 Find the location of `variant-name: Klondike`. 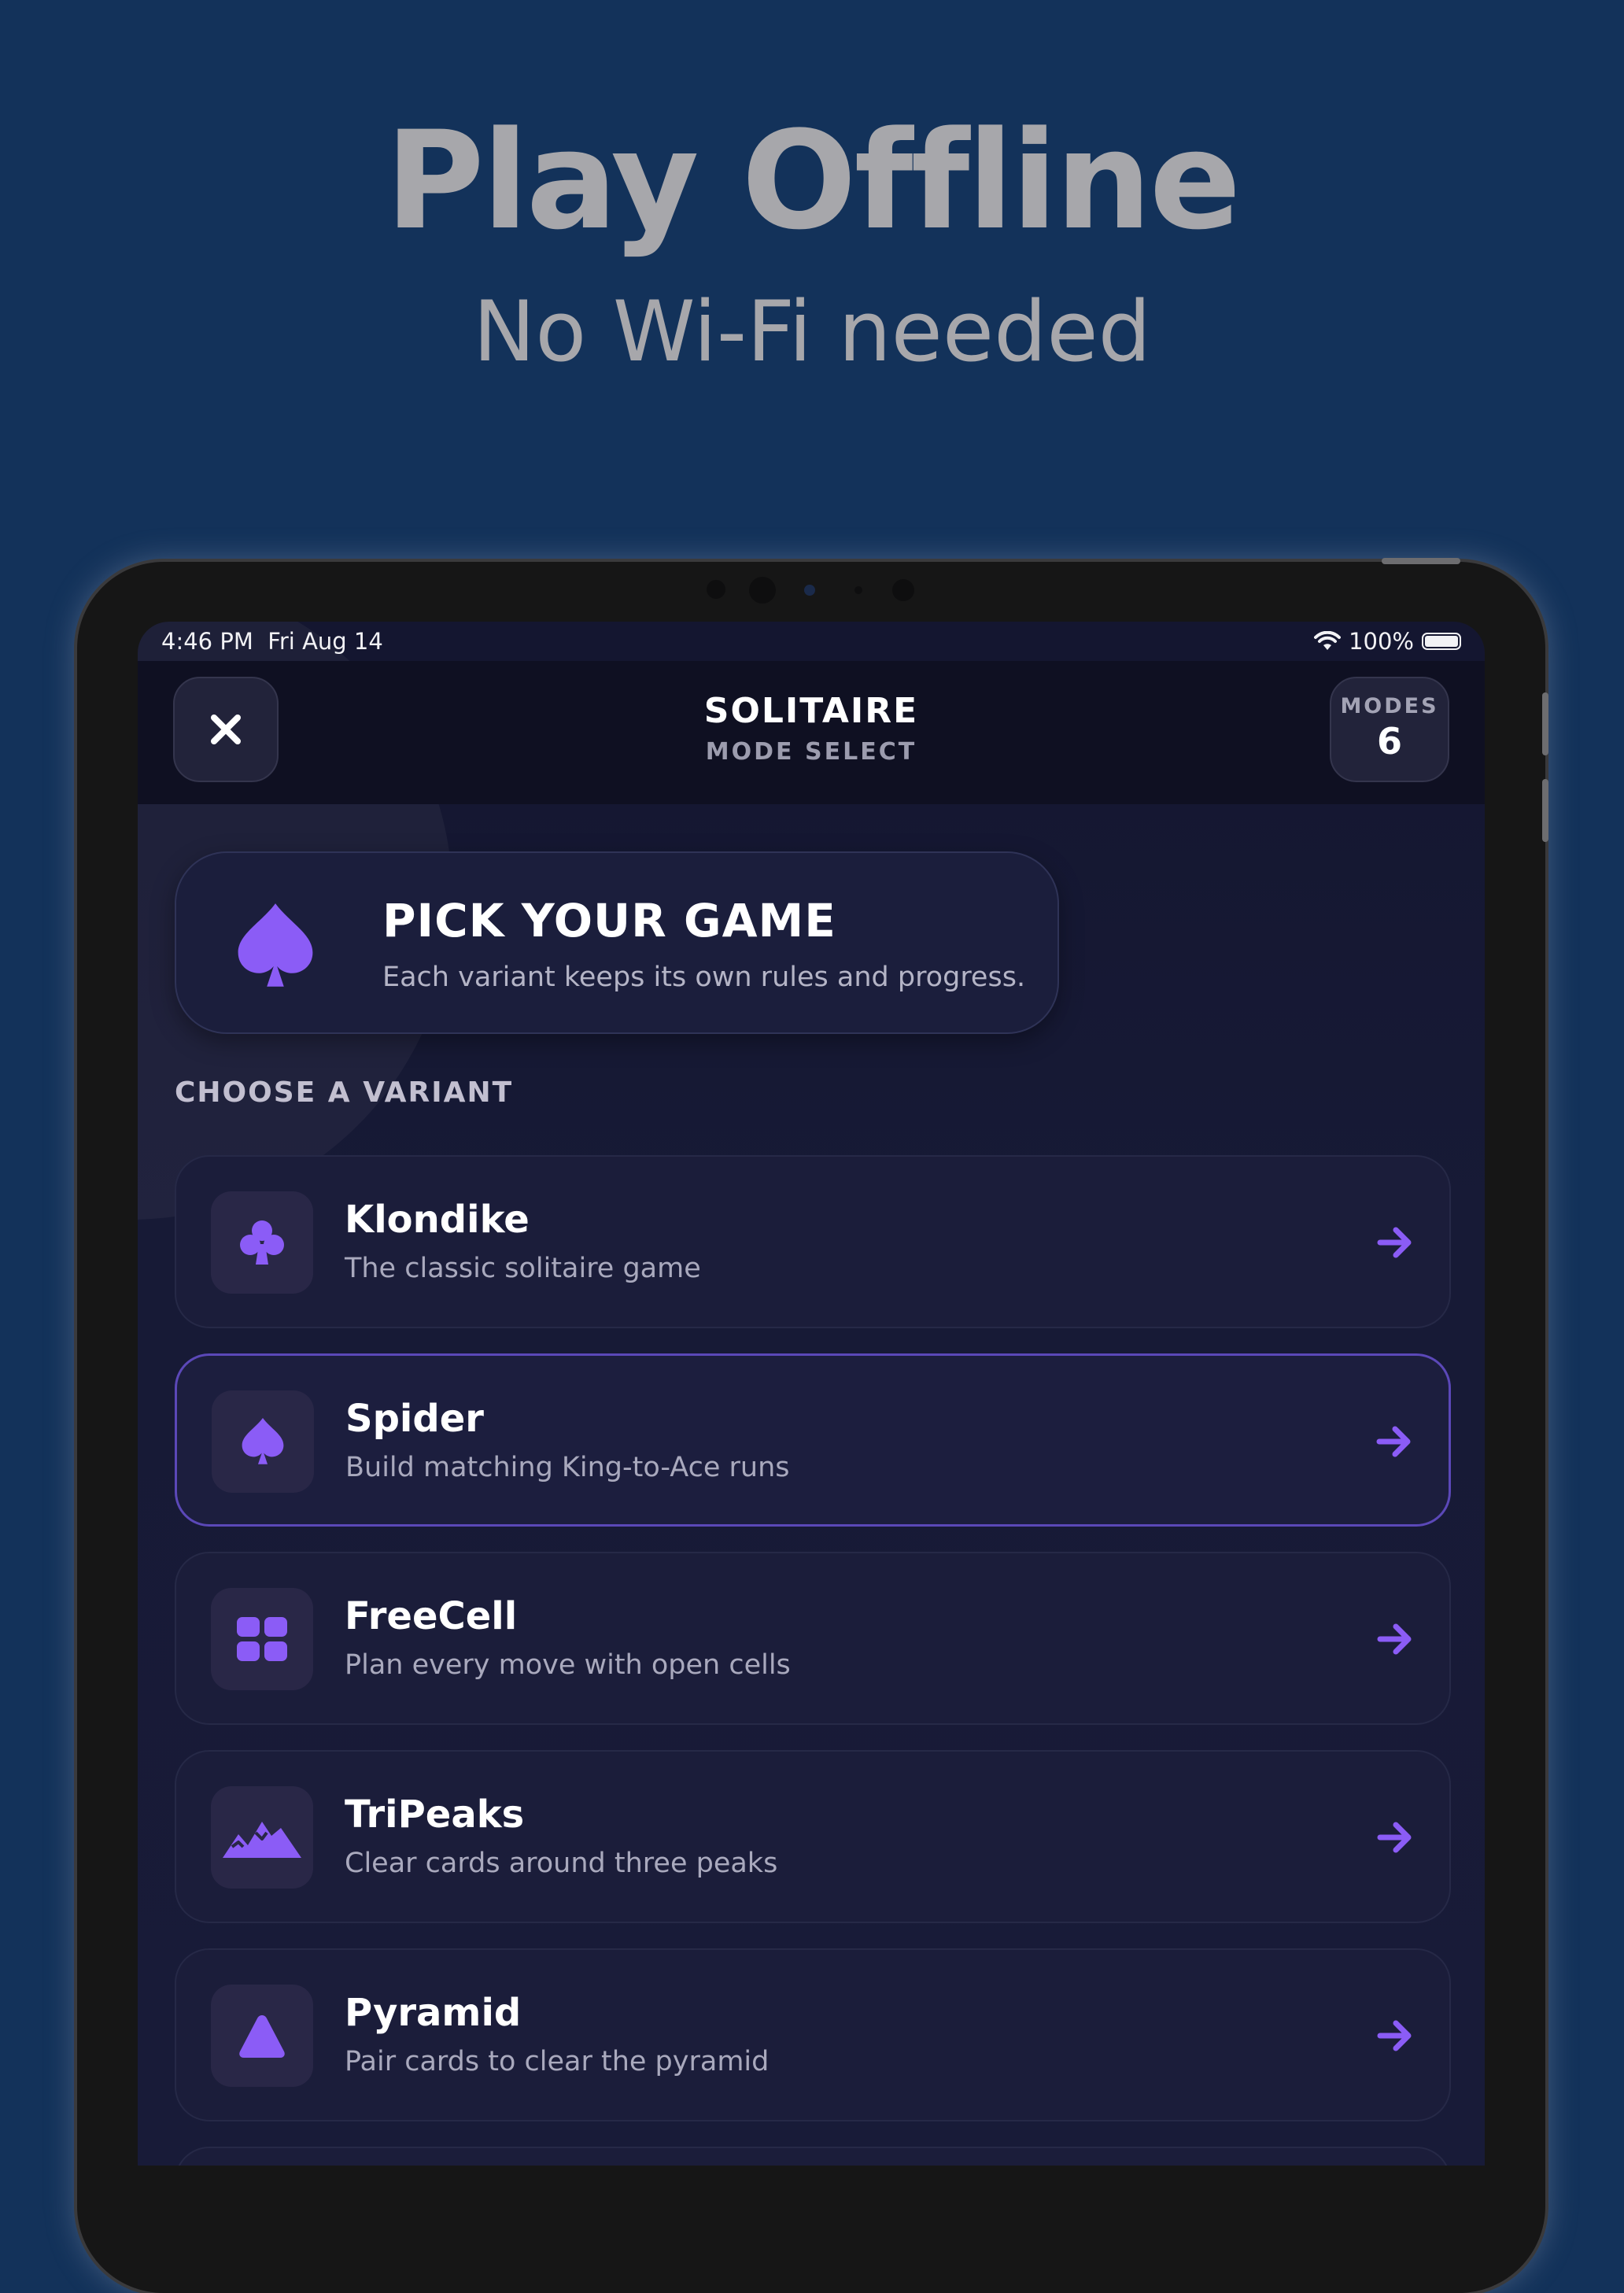

variant-name: Klondike is located at coordinates (437, 1220).